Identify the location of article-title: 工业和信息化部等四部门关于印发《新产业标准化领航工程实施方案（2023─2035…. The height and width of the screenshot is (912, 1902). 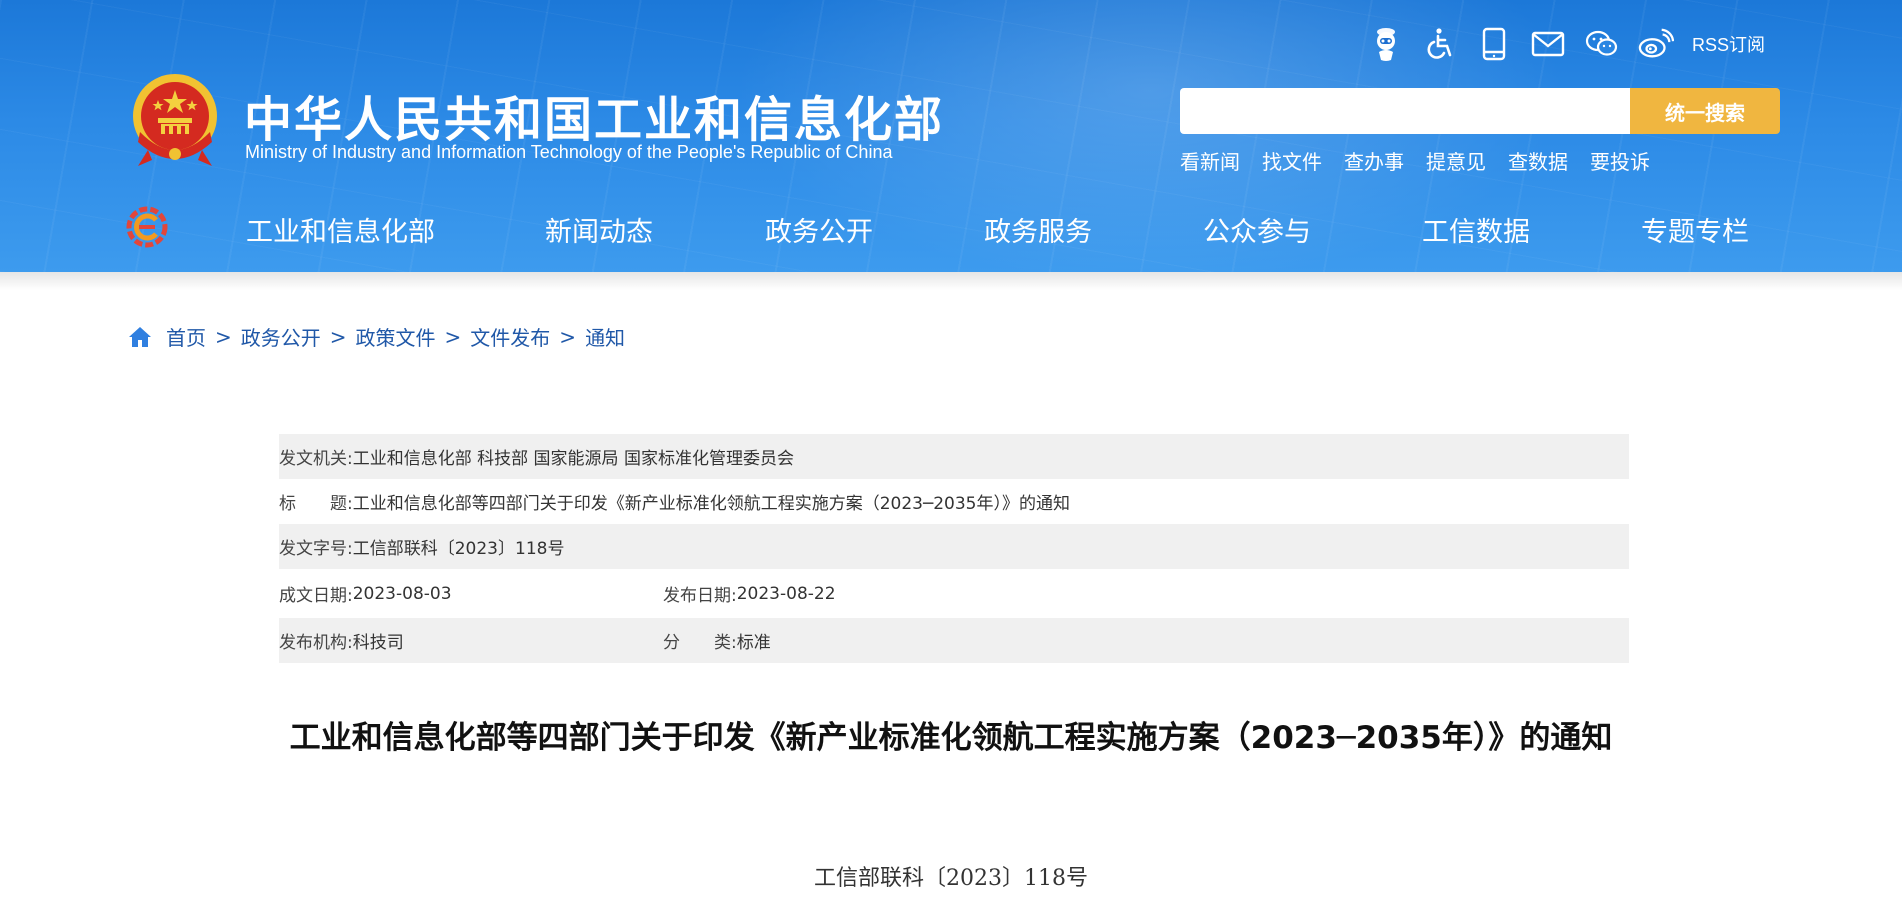
(951, 738).